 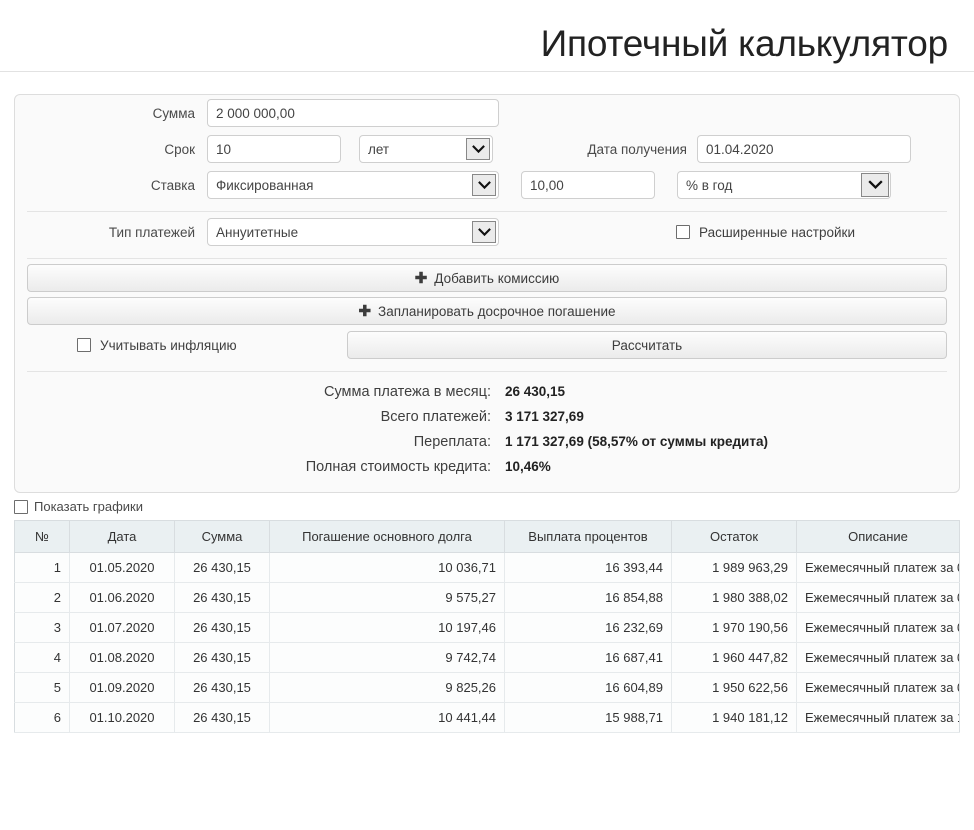 I want to click on calculate-row: Учитывать инфляцию Рассчитать, so click(x=487, y=344).